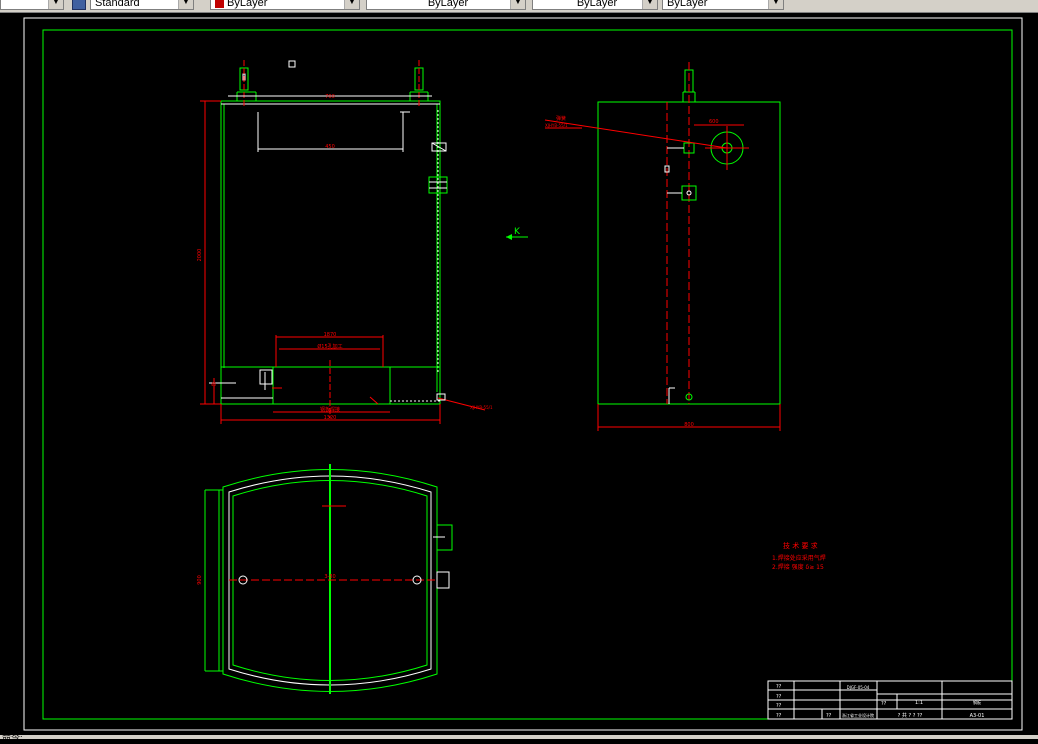 Image resolution: width=1038 pixels, height=744 pixels. Describe the element at coordinates (117, 4) in the screenshot. I see `style-name-value: Standard` at that location.